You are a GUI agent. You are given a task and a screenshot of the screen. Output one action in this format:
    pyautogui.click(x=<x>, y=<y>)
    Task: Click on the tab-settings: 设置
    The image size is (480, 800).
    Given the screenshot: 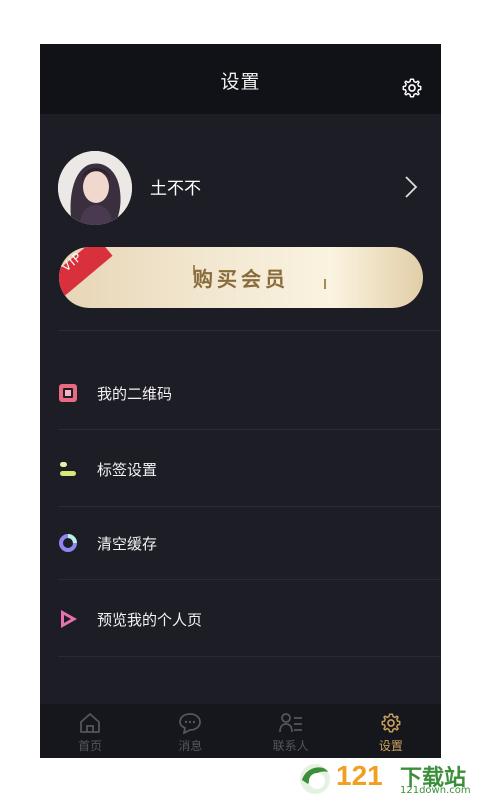 What is the action you would take?
    pyautogui.click(x=391, y=731)
    